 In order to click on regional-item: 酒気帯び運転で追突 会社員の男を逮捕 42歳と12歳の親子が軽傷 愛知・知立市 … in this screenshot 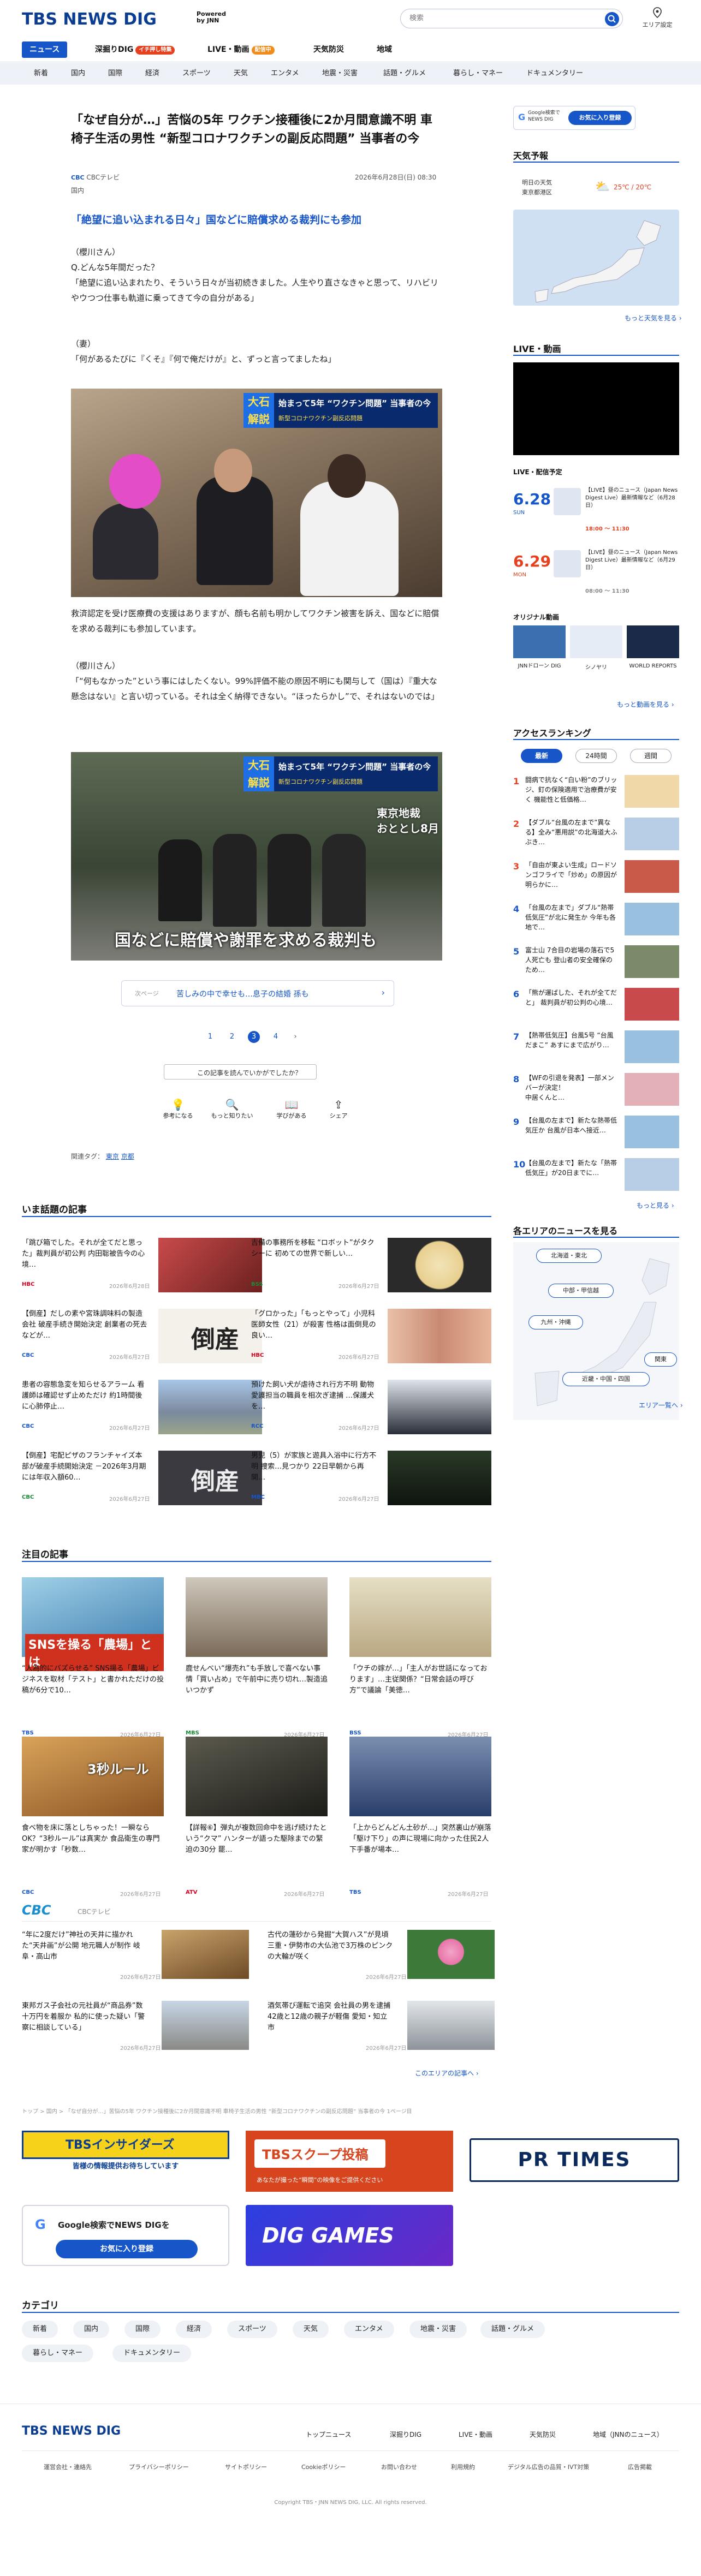, I will do `click(388, 2028)`.